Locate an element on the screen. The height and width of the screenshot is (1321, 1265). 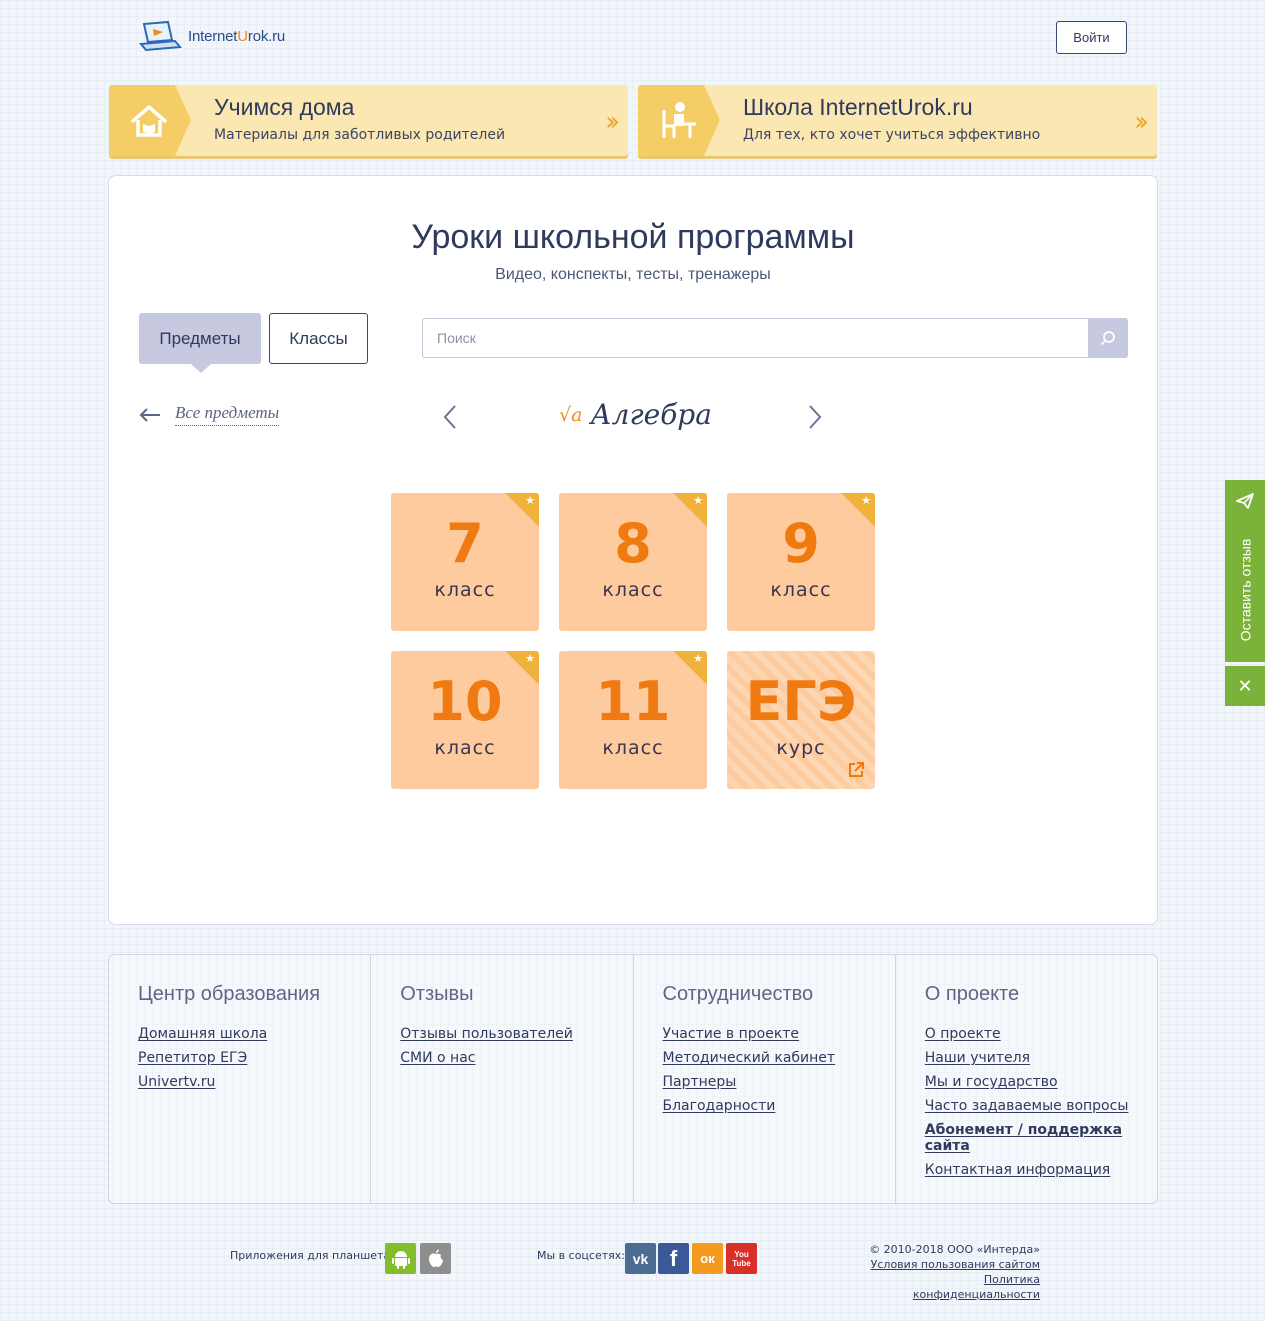
page-title: Уроки школьной программы is located at coordinates (633, 237).